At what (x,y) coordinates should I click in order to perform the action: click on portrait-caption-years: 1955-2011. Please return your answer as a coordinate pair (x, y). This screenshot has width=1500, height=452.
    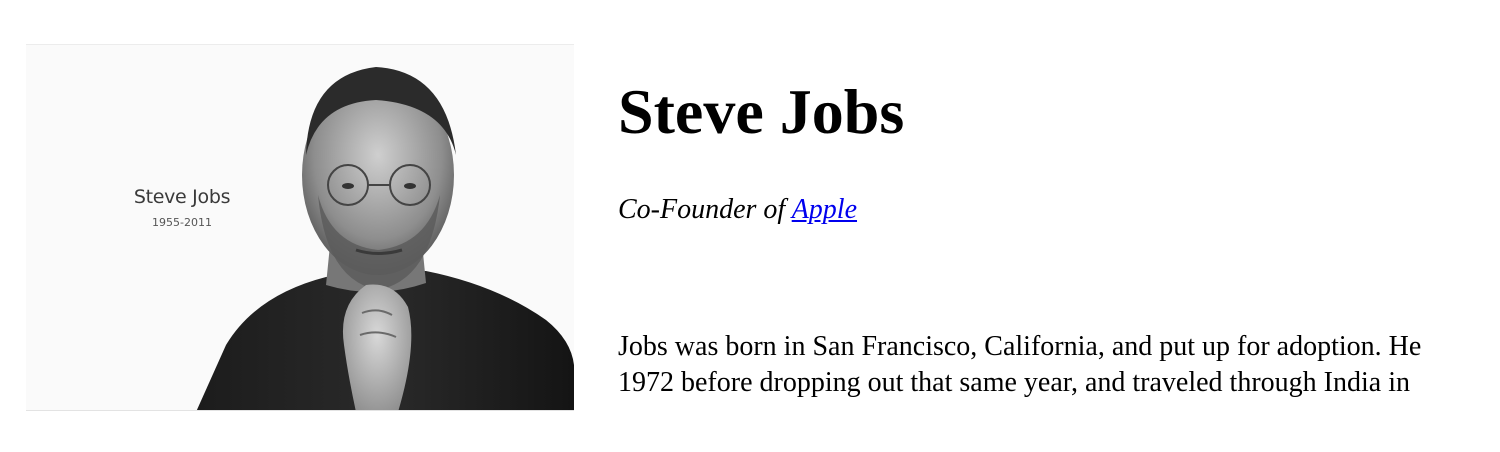
    Looking at the image, I should click on (182, 222).